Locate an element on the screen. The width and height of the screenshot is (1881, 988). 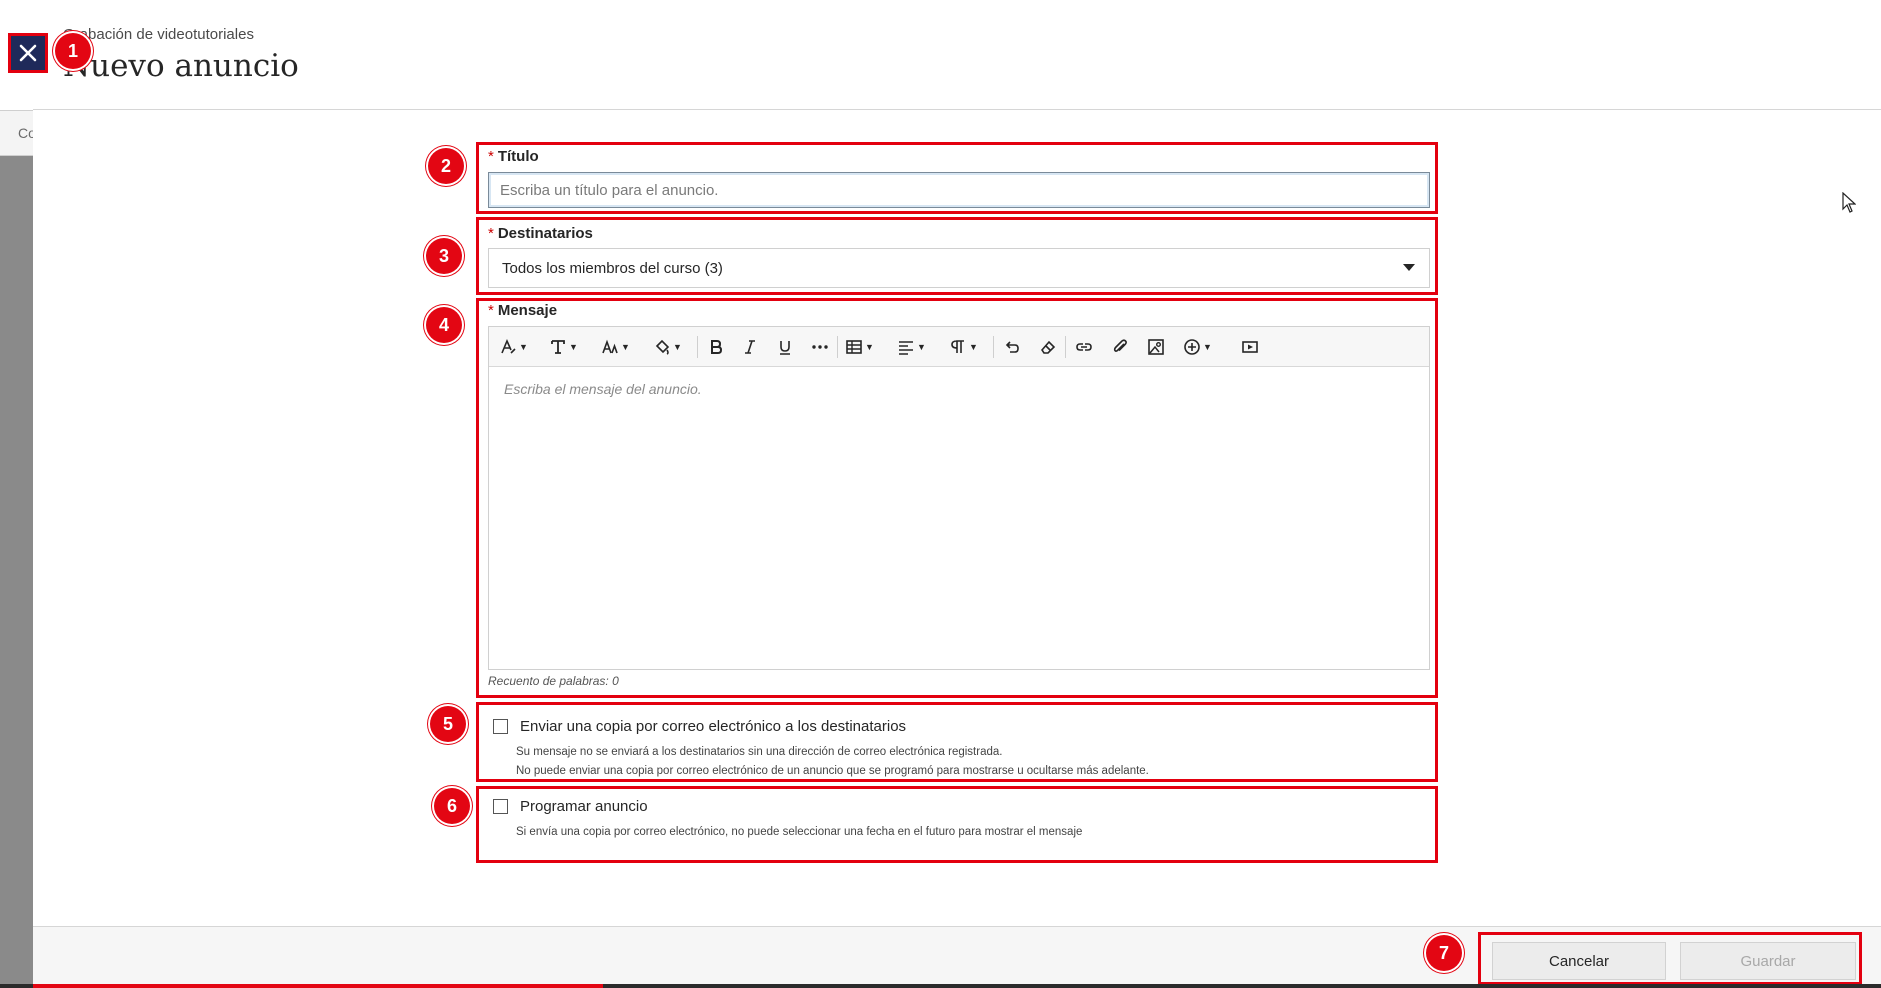
recipients-selected-value: Todos los miembros del curso (3) is located at coordinates (612, 268).